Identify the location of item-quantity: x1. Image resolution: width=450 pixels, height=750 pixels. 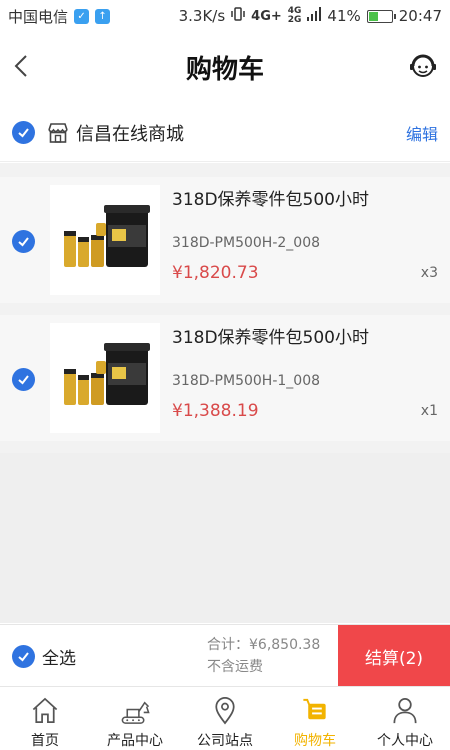
(429, 411).